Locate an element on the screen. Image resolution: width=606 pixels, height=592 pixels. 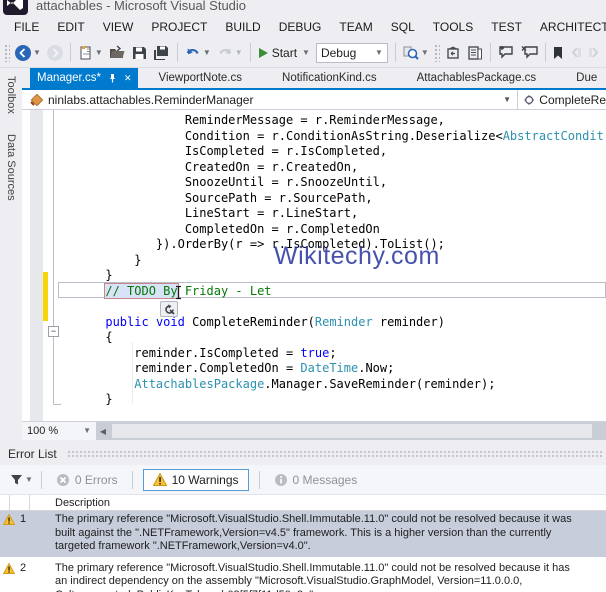
type-dropdown-caret: ▼ is located at coordinates (507, 99).